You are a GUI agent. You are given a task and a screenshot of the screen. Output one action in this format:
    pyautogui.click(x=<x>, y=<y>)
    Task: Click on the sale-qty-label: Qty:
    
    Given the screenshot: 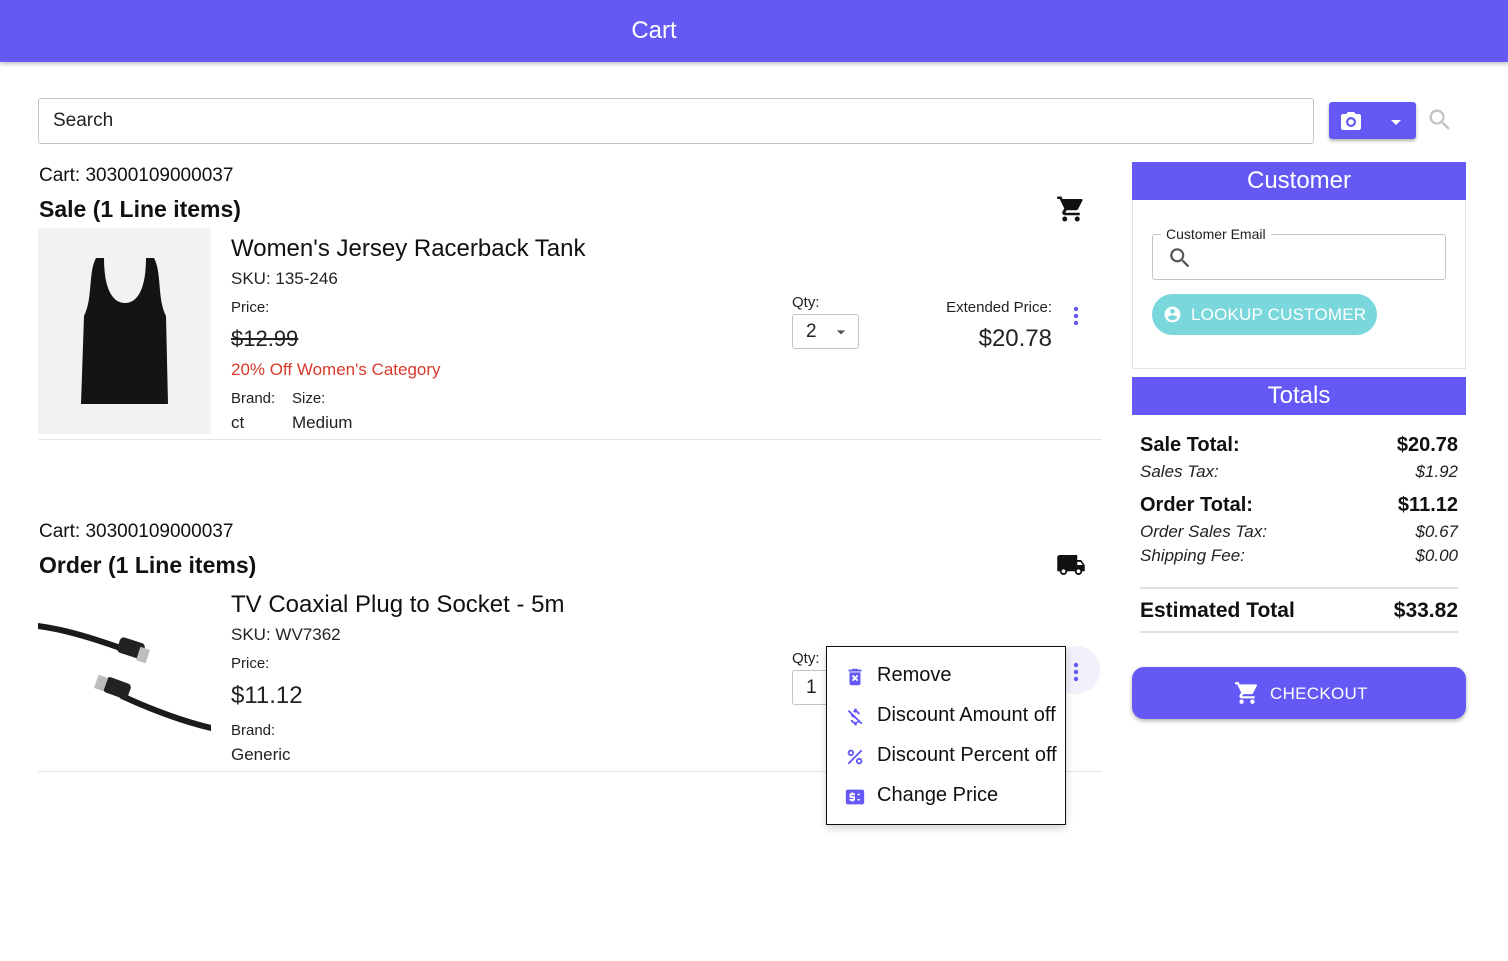 What is the action you would take?
    pyautogui.click(x=806, y=302)
    